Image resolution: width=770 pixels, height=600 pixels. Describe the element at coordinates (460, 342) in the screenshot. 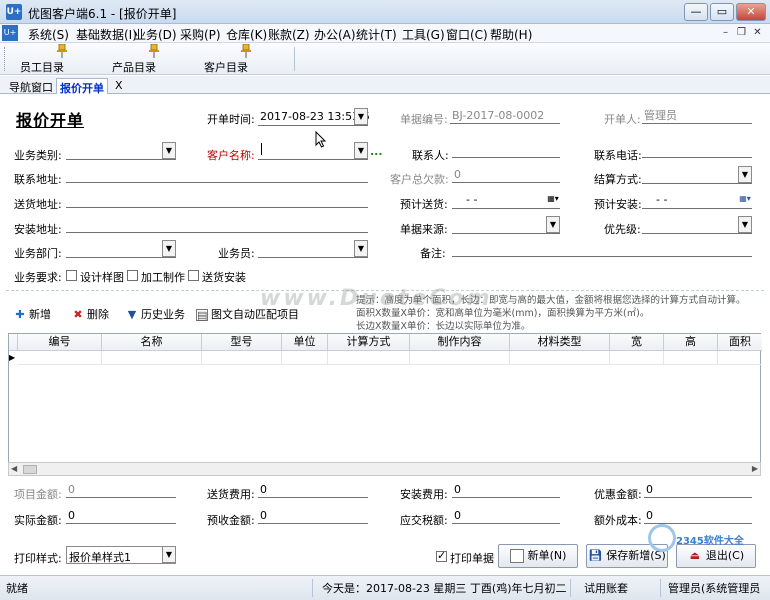

I see `col-header-content: 制作内容` at that location.